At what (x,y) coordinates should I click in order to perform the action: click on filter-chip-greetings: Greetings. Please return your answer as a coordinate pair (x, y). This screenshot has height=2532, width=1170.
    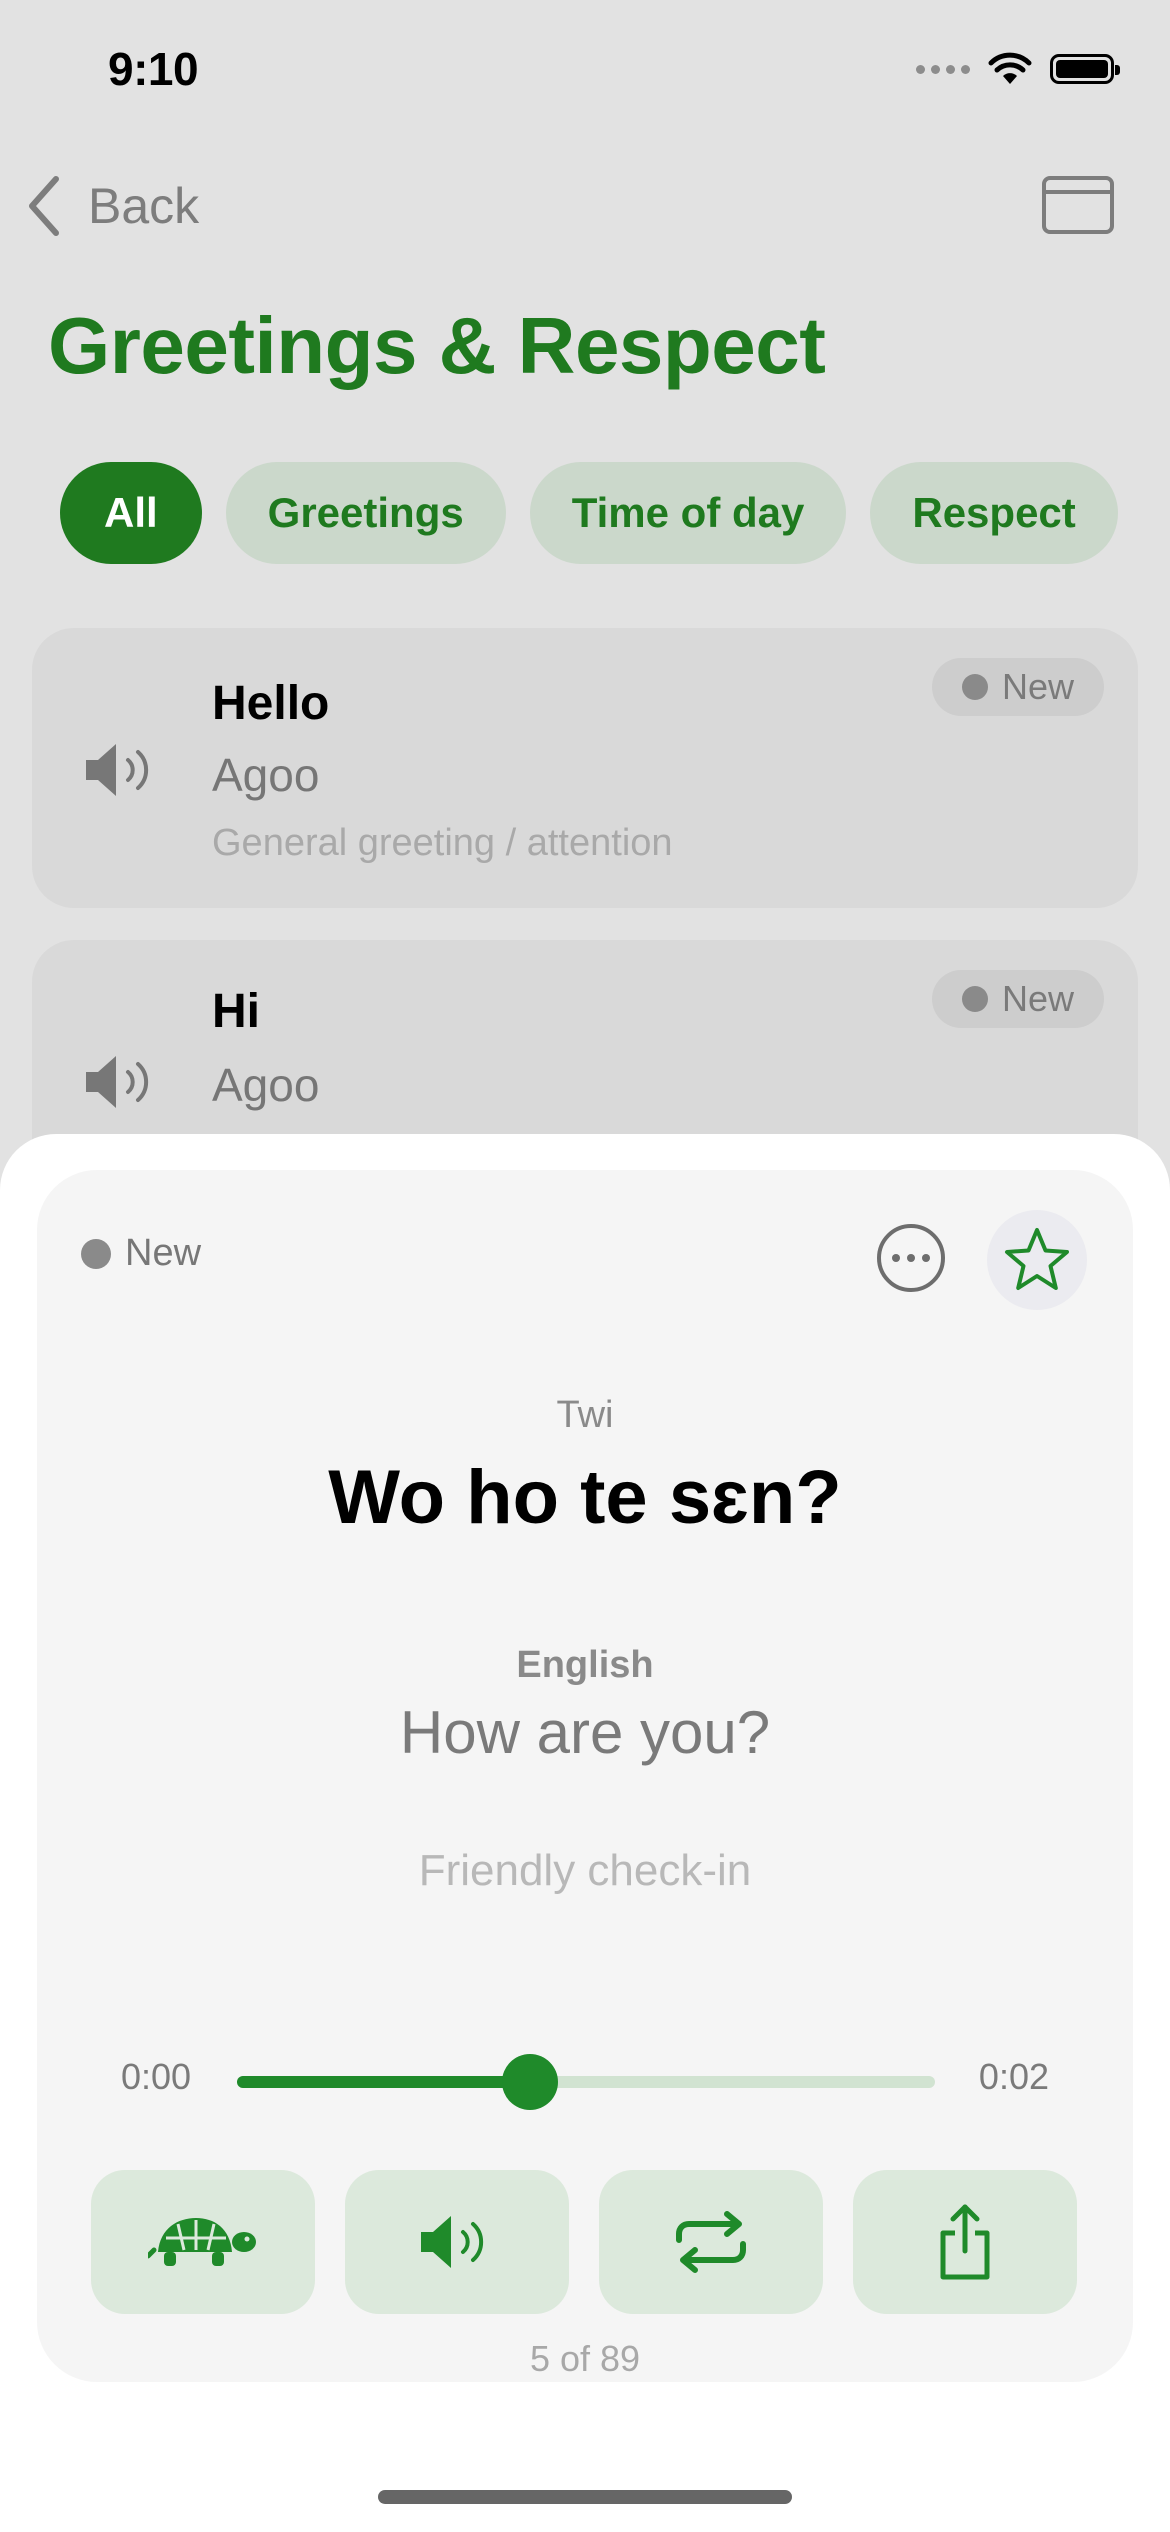
    Looking at the image, I should click on (365, 513).